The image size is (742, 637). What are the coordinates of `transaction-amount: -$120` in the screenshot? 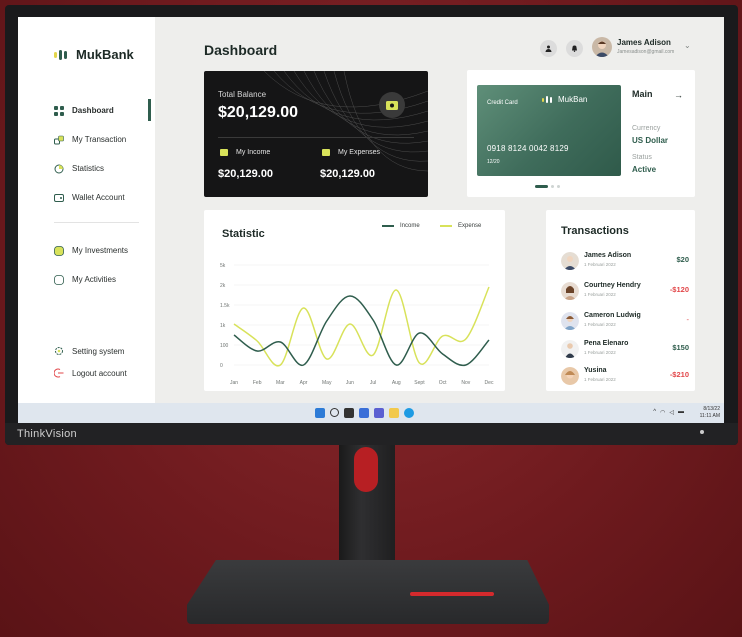 It's located at (679, 289).